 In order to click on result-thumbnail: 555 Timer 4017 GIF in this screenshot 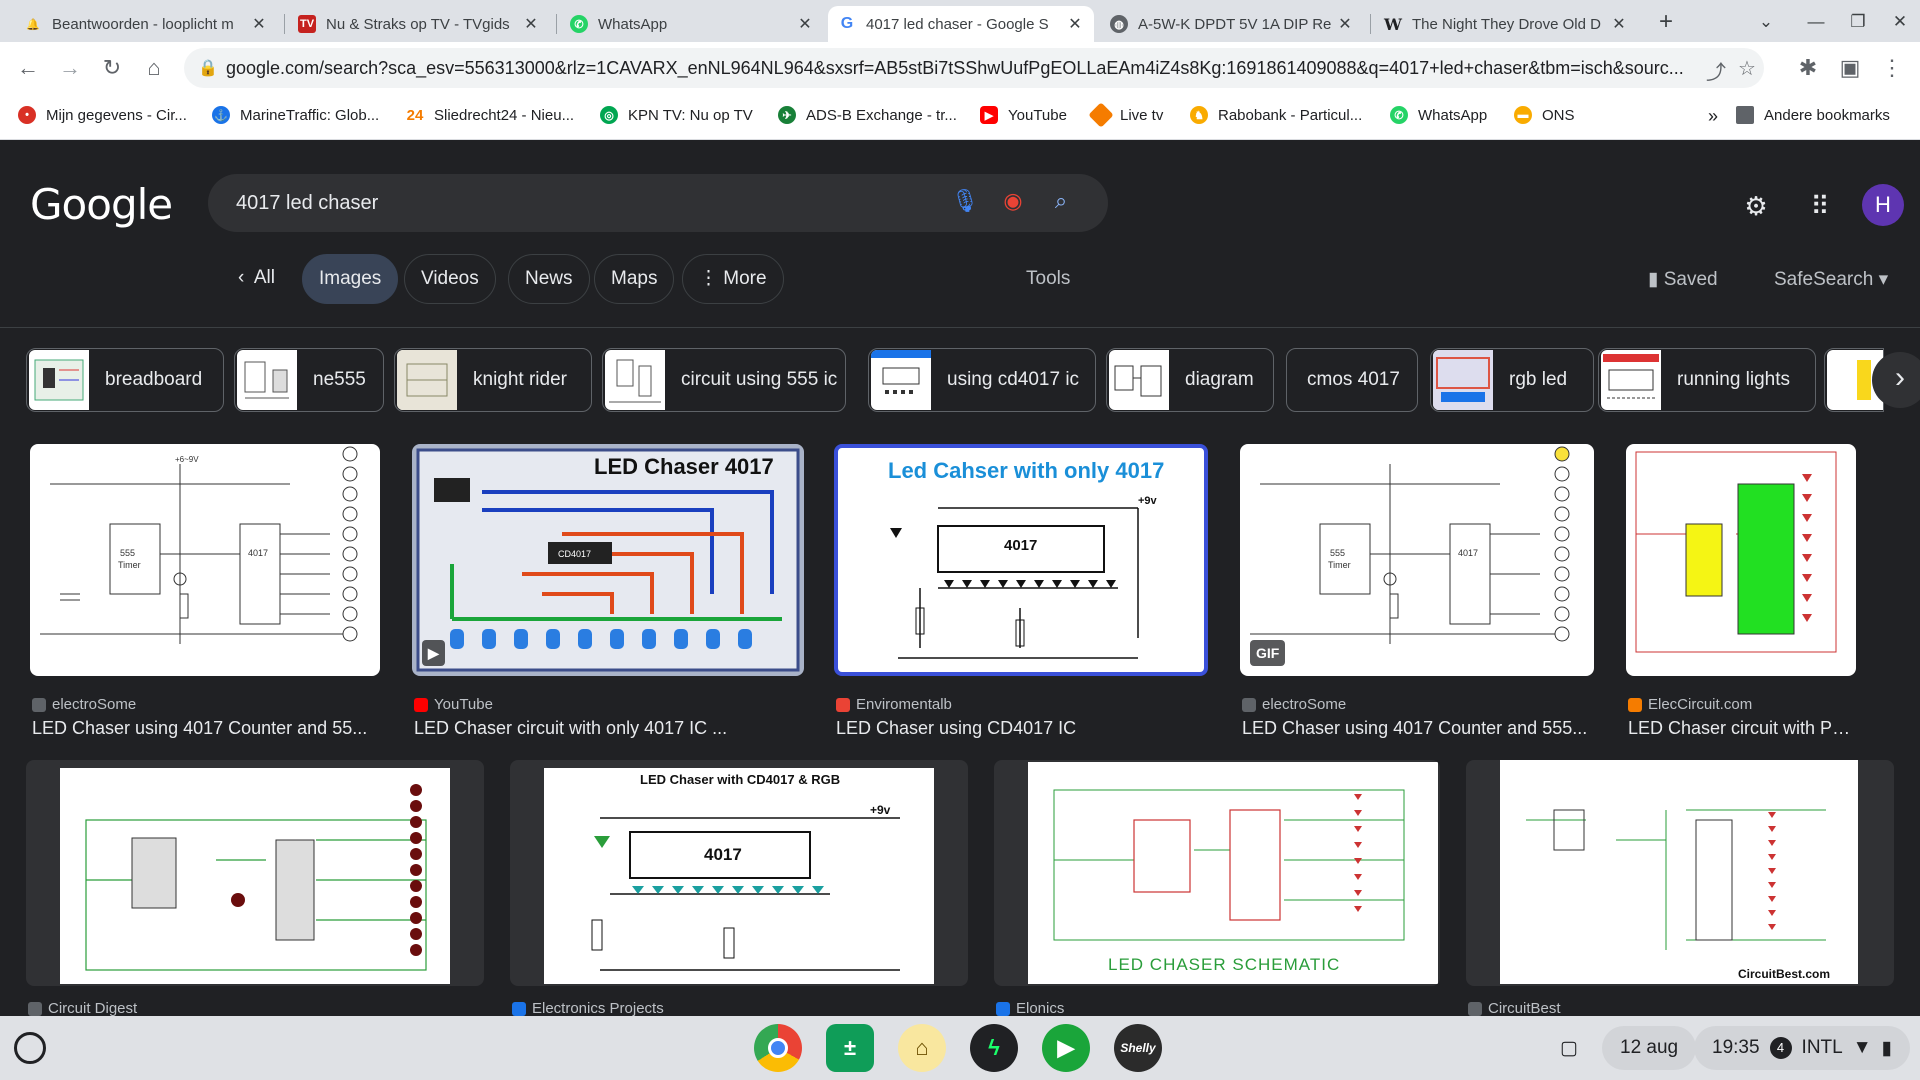, I will do `click(1417, 560)`.